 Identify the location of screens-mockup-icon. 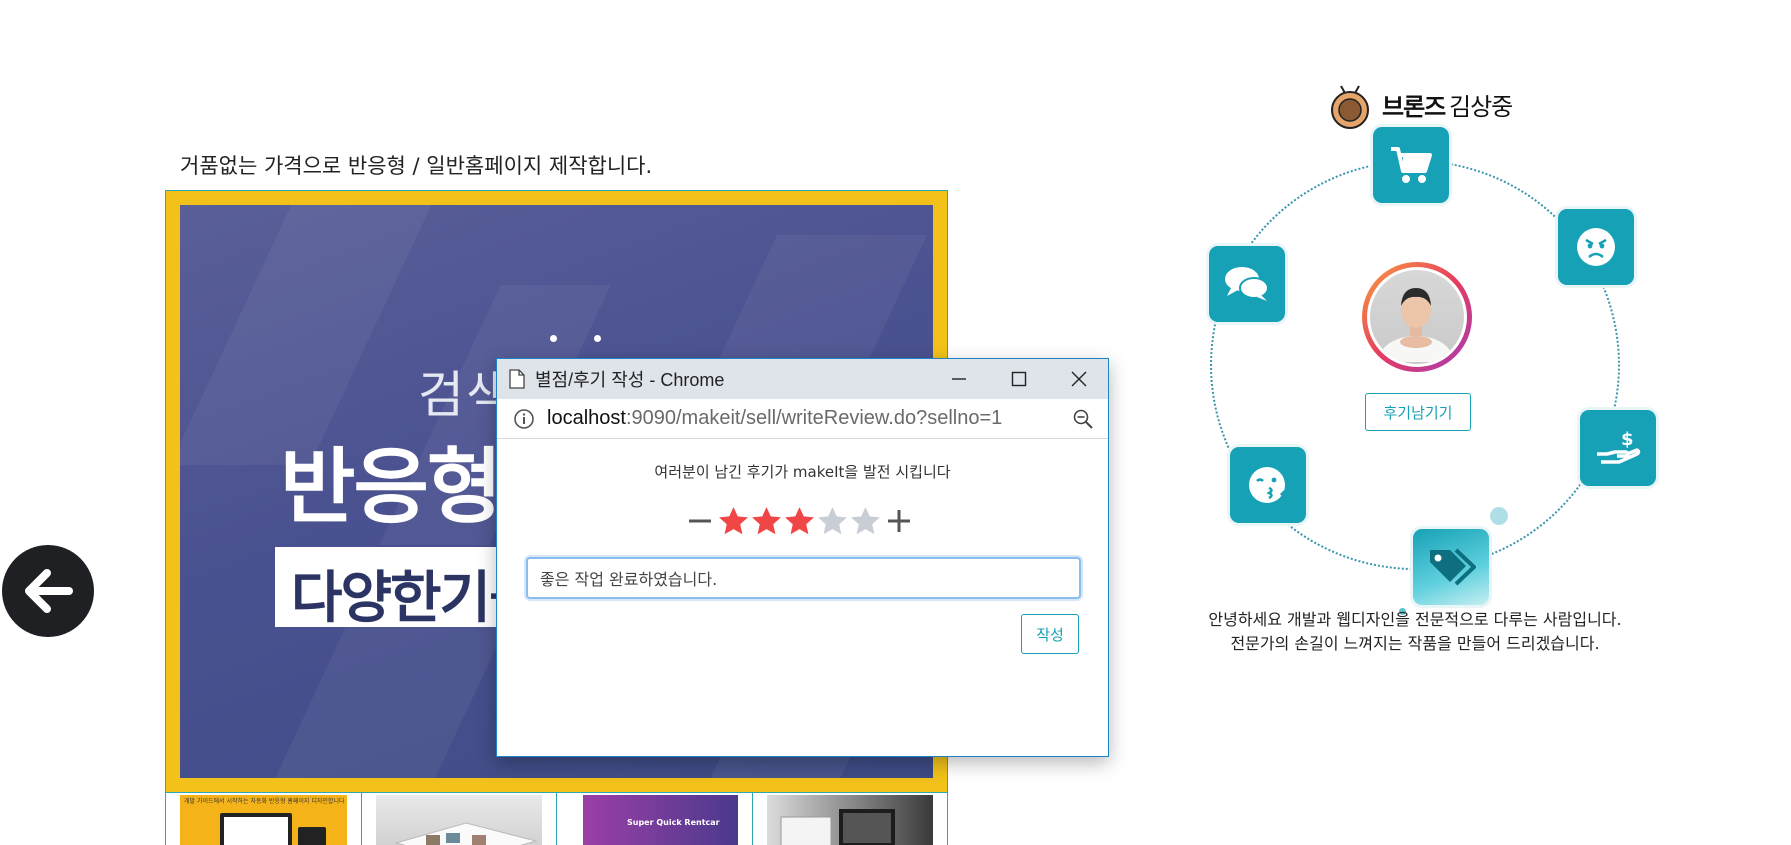
(837, 827).